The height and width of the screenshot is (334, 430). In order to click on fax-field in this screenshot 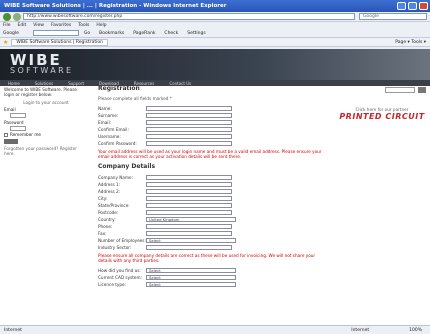, I will do `click(189, 233)`.